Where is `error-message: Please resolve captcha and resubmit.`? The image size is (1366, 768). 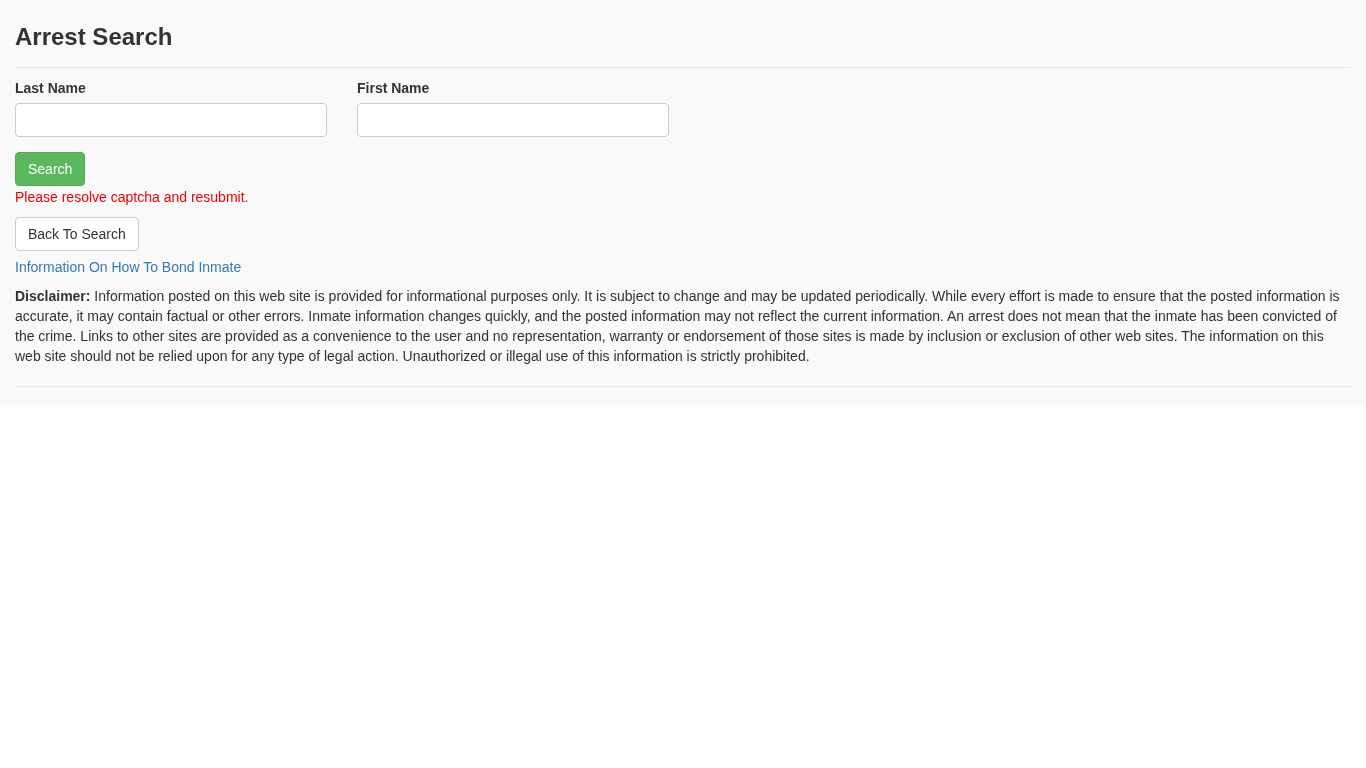
error-message: Please resolve captcha and resubmit. is located at coordinates (132, 197).